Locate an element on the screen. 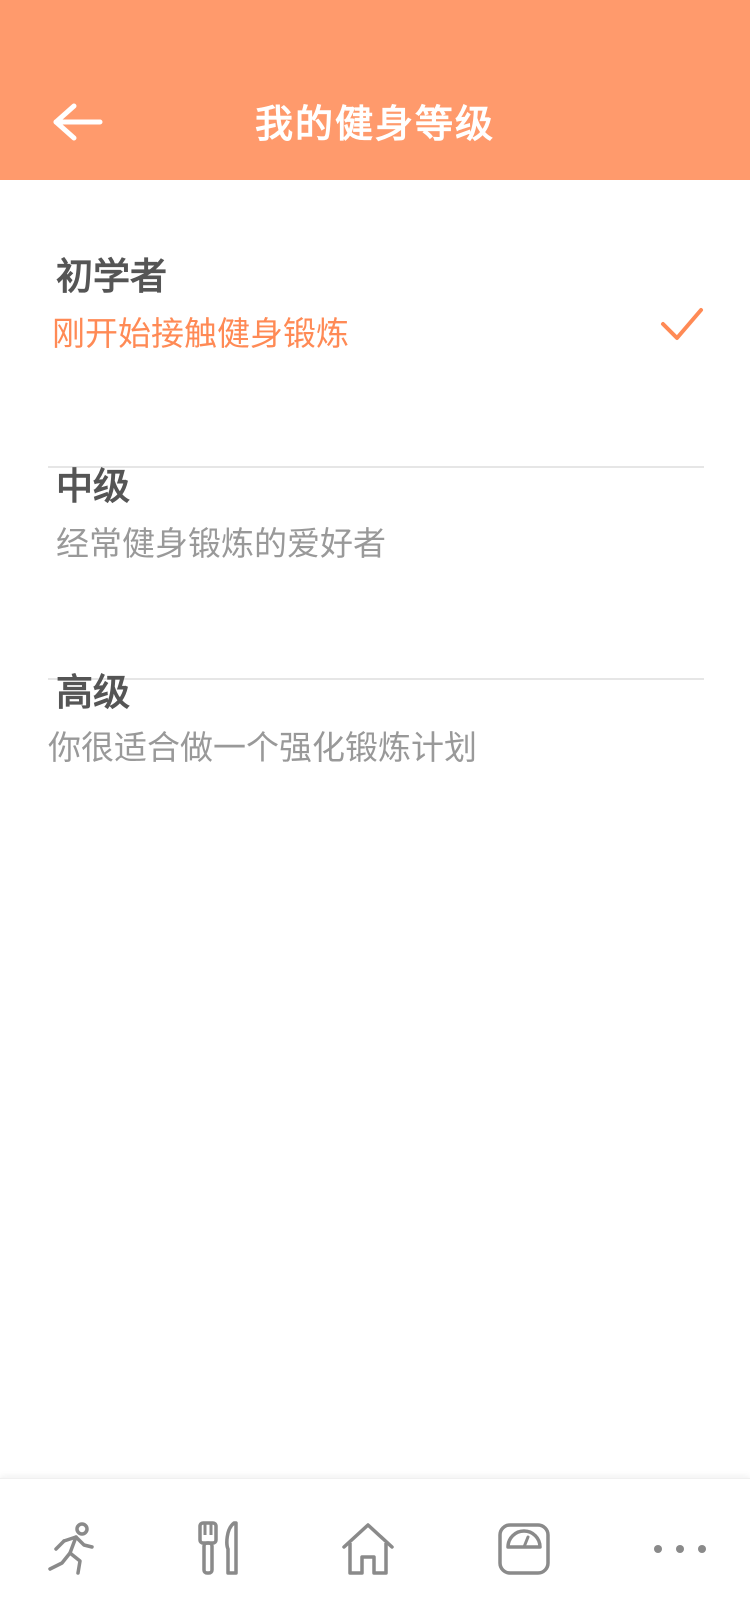 Image resolution: width=750 pixels, height=1624 pixels. more-dots-icon is located at coordinates (680, 1549).